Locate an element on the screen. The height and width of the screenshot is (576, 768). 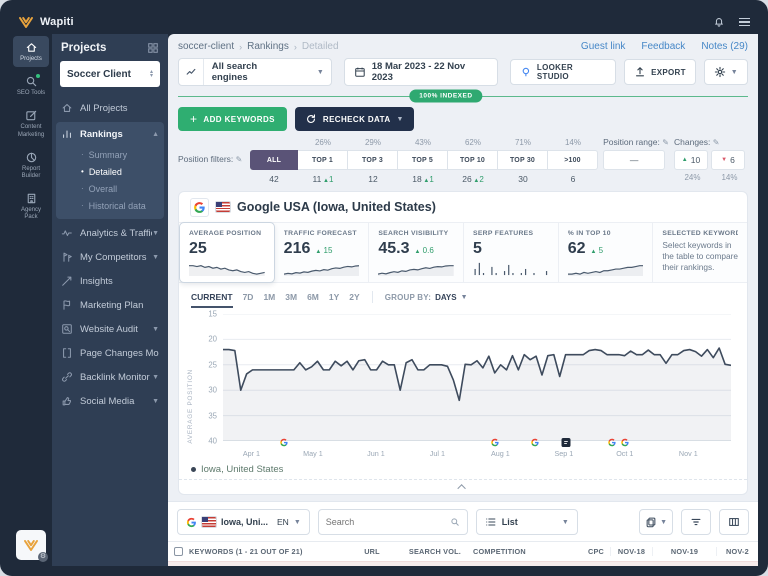
tab-3m: 3M is located at coordinates (291, 300).